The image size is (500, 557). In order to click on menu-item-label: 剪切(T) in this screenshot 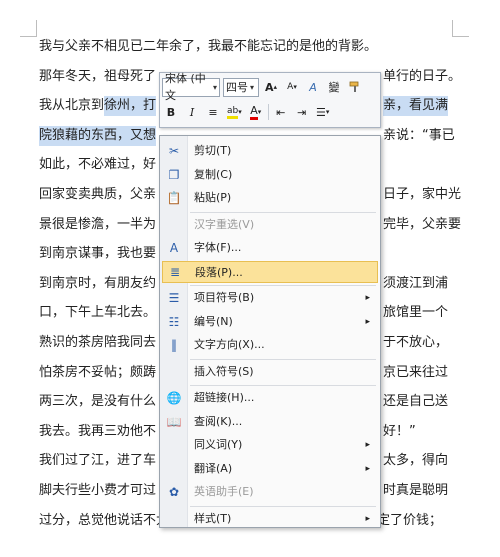, I will do `click(213, 150)`.